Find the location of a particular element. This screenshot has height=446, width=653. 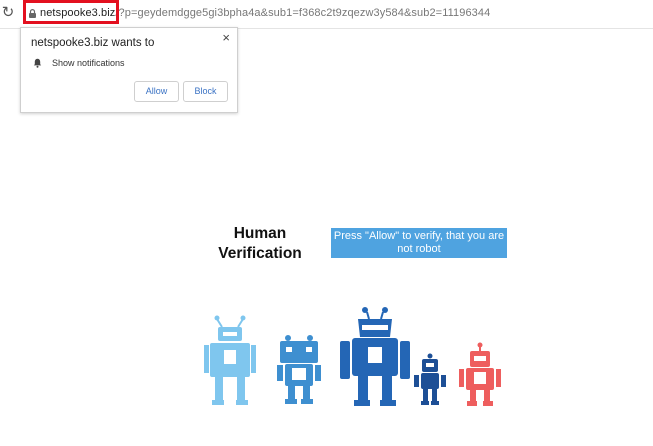

page-heading: Human Verification is located at coordinates (260, 243).